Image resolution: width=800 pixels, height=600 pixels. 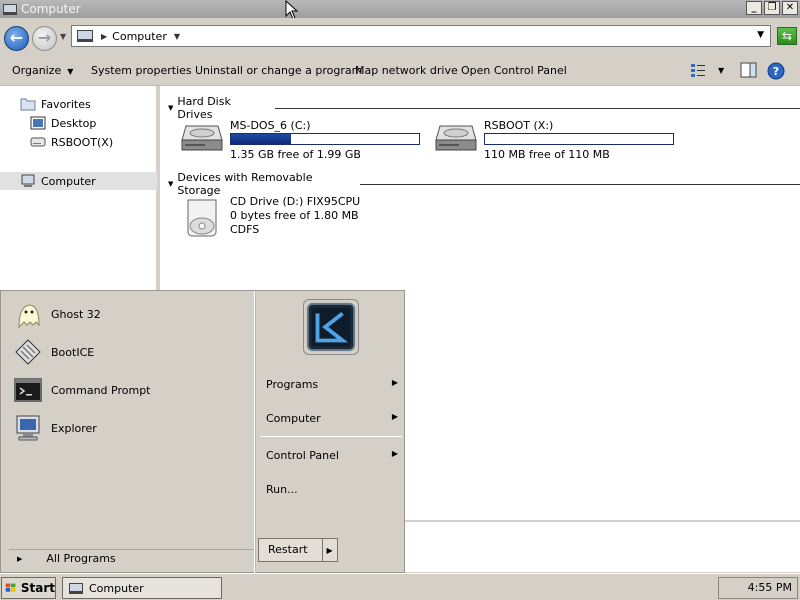 I want to click on title-bar: Computer _ ❐ ✕, so click(x=400, y=9).